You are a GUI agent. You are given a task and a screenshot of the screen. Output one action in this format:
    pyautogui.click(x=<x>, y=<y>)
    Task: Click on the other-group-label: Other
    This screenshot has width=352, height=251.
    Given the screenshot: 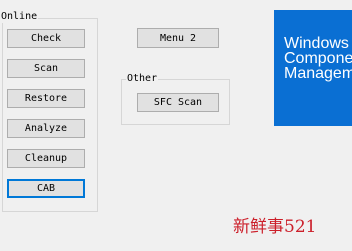 What is the action you would take?
    pyautogui.click(x=142, y=79)
    